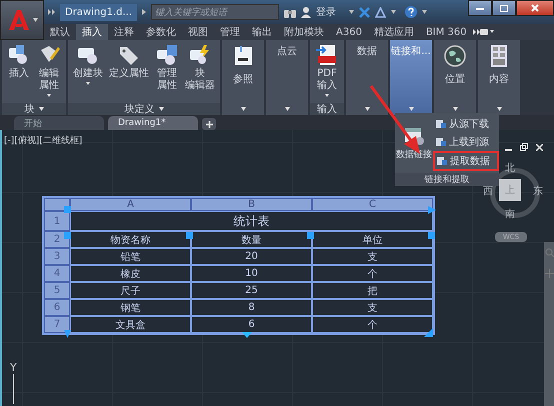 The width and height of the screenshot is (554, 406). What do you see at coordinates (466, 161) in the screenshot?
I see `menu-item: 提取数据` at bounding box center [466, 161].